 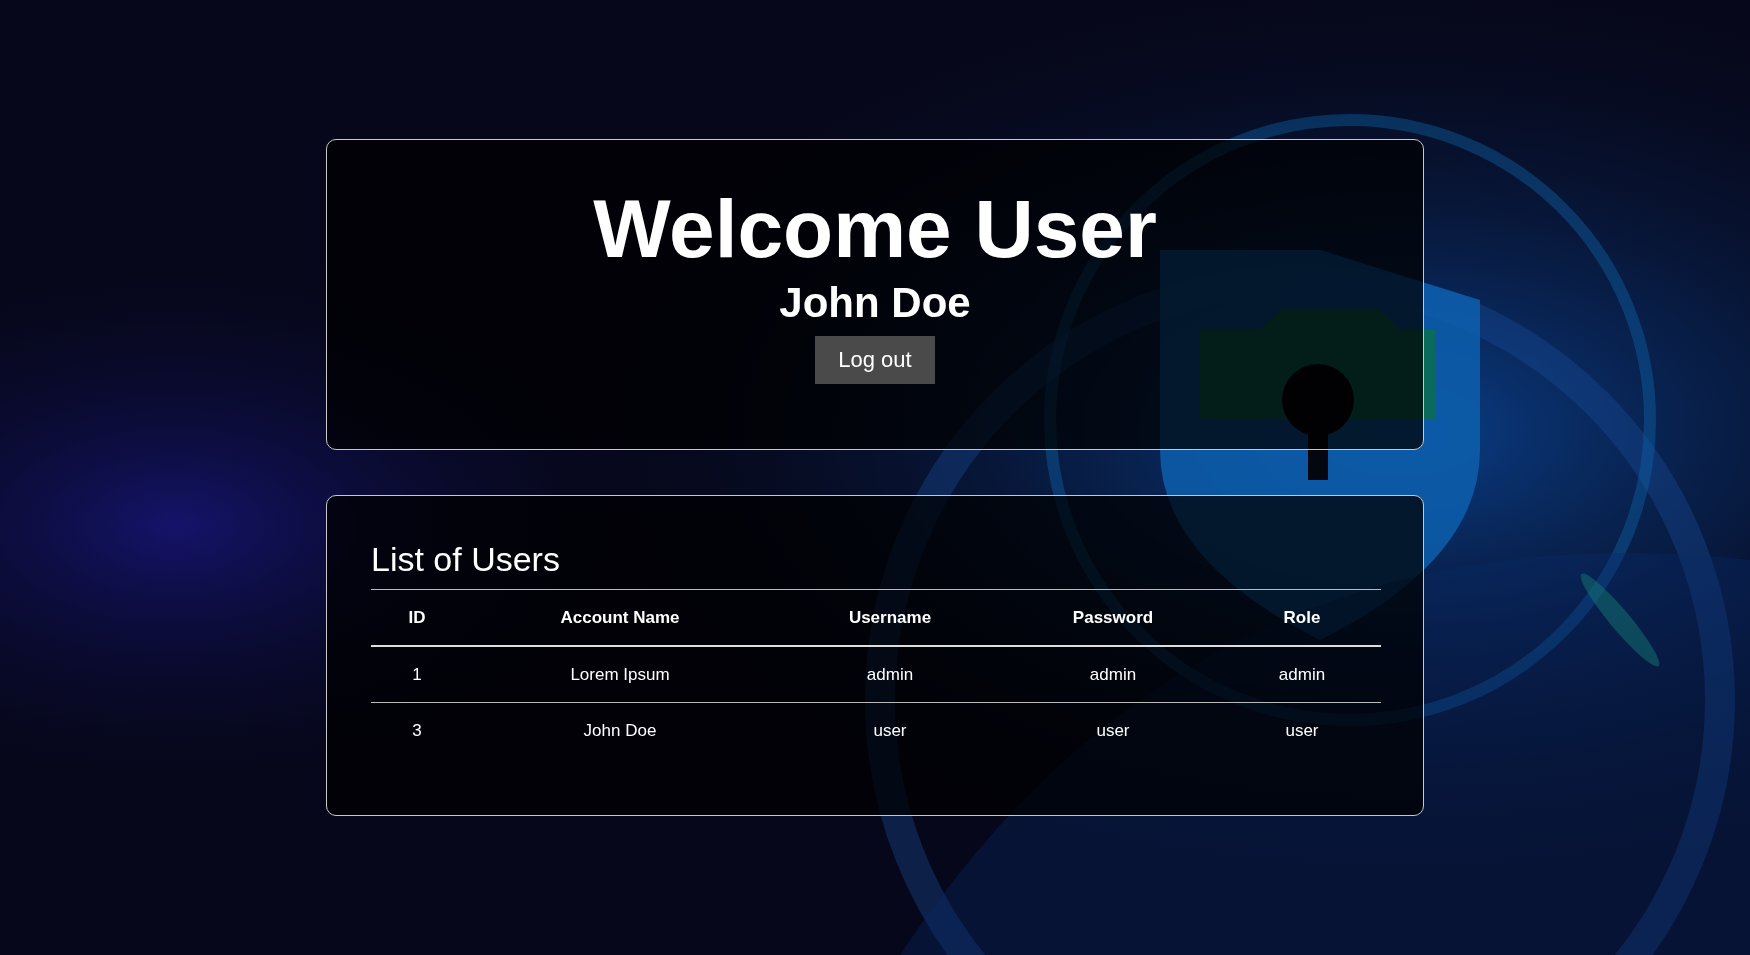 I want to click on table-title: List of Users, so click(x=466, y=559).